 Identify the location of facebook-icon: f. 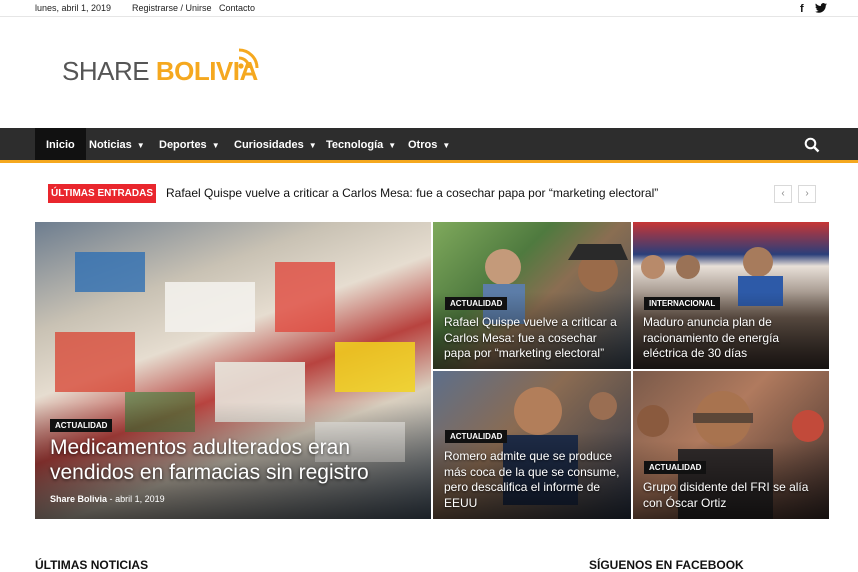
(802, 9).